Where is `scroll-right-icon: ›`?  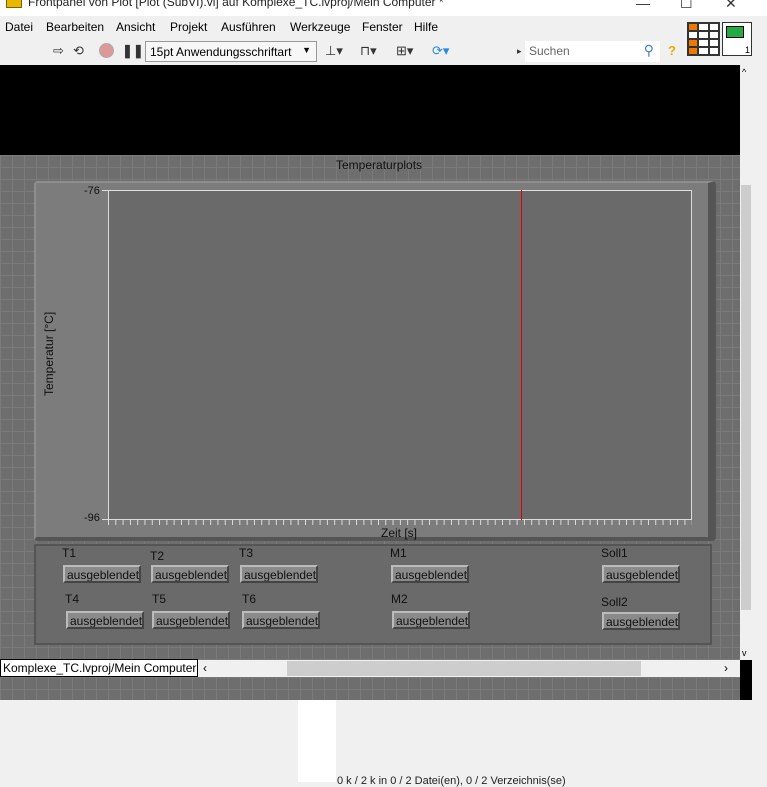 scroll-right-icon: › is located at coordinates (726, 668).